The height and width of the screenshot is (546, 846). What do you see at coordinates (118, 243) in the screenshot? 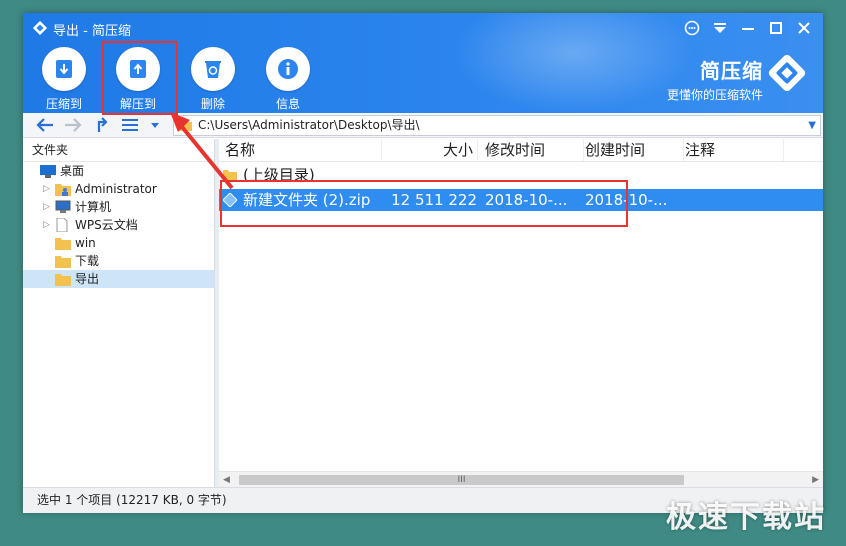
I see `tree-item-win: win` at bounding box center [118, 243].